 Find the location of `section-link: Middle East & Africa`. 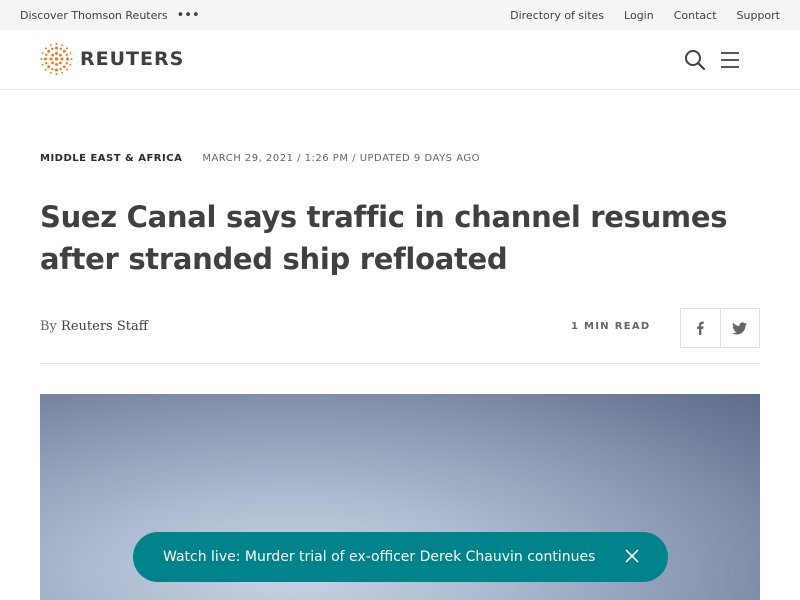

section-link: Middle East & Africa is located at coordinates (111, 158).